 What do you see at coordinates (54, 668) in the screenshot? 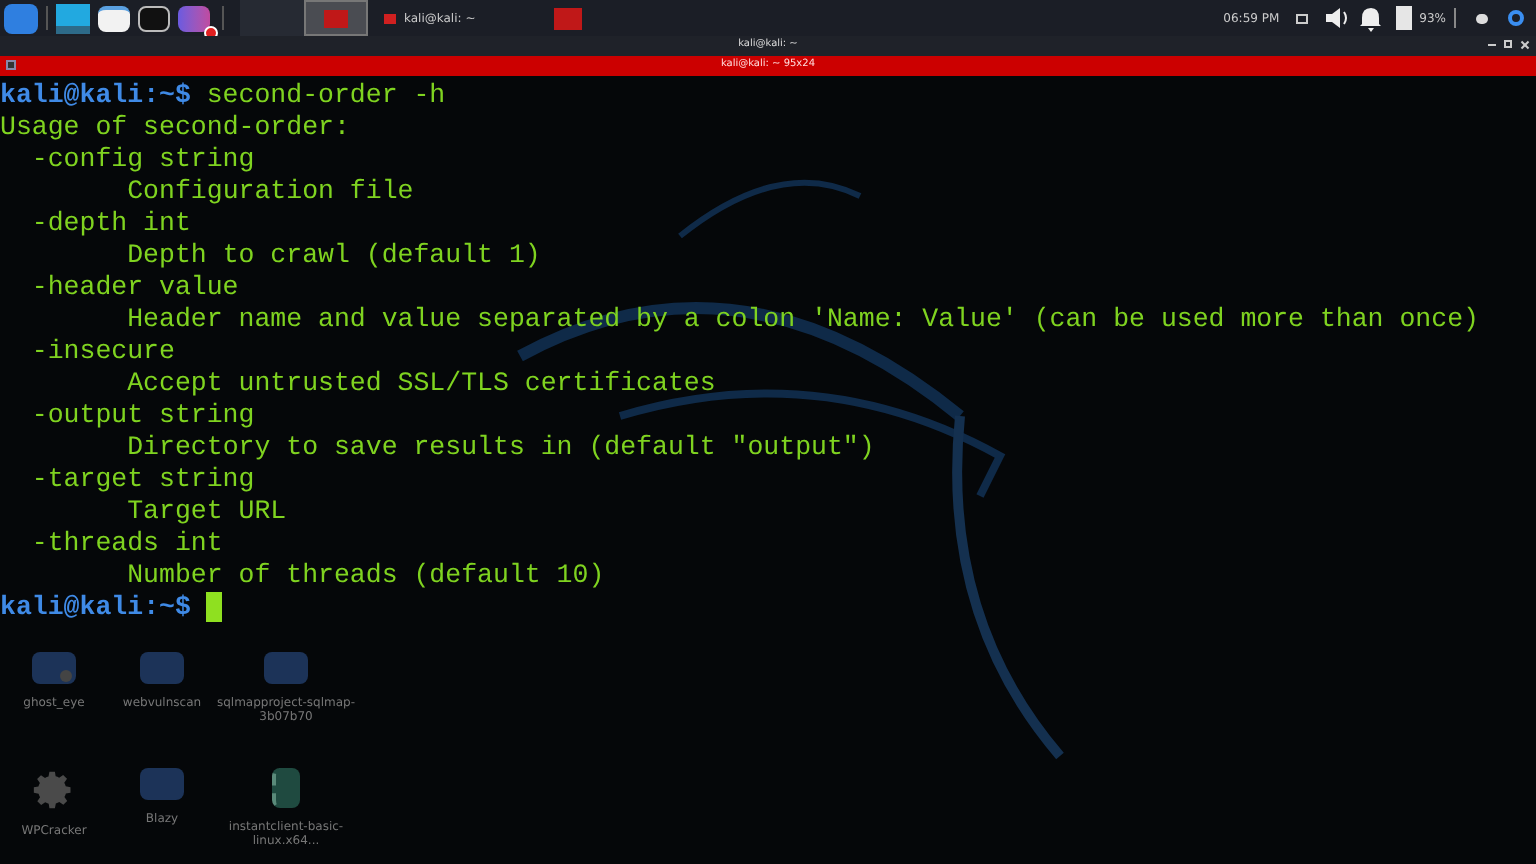
I see `locked-folder-icon` at bounding box center [54, 668].